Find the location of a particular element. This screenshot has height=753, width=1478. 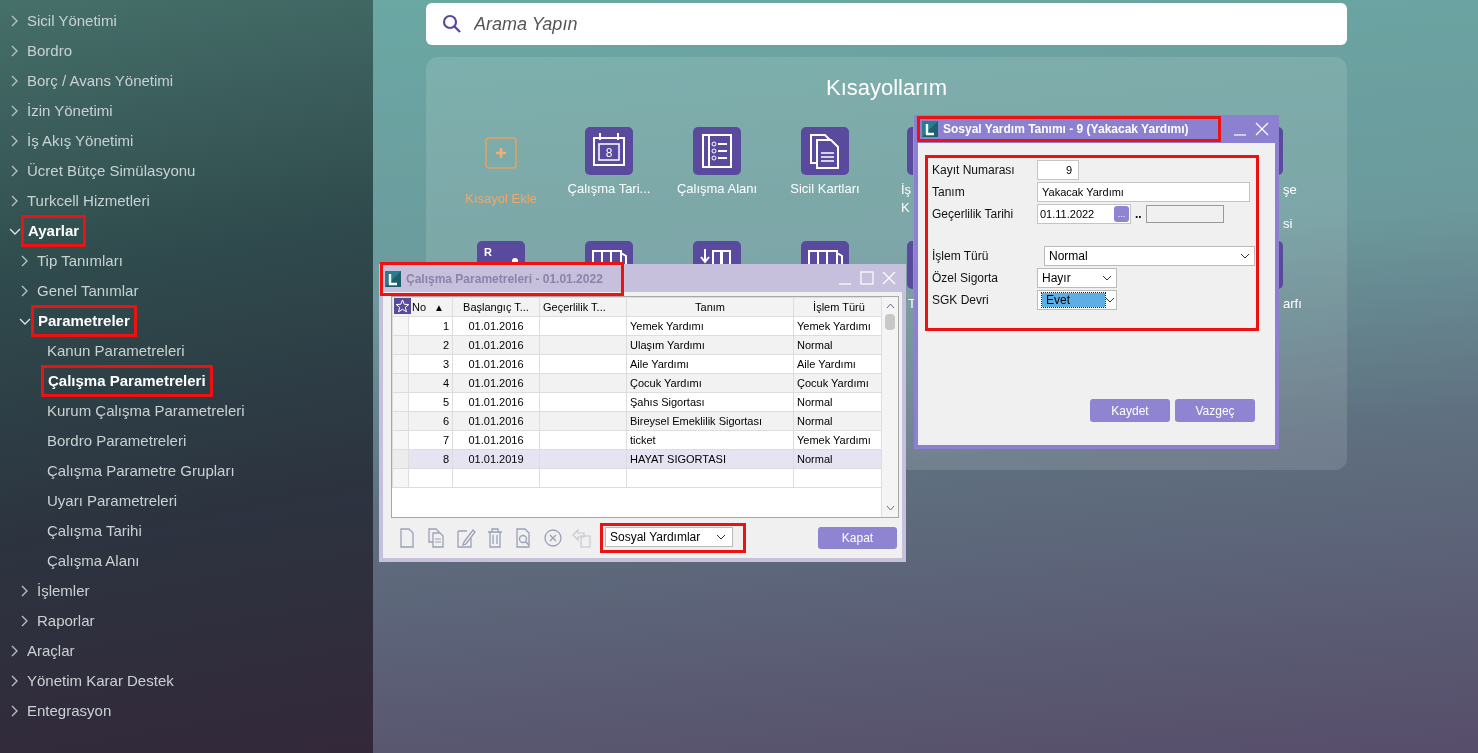

field-label: Kayıt Numarası is located at coordinates (974, 170).